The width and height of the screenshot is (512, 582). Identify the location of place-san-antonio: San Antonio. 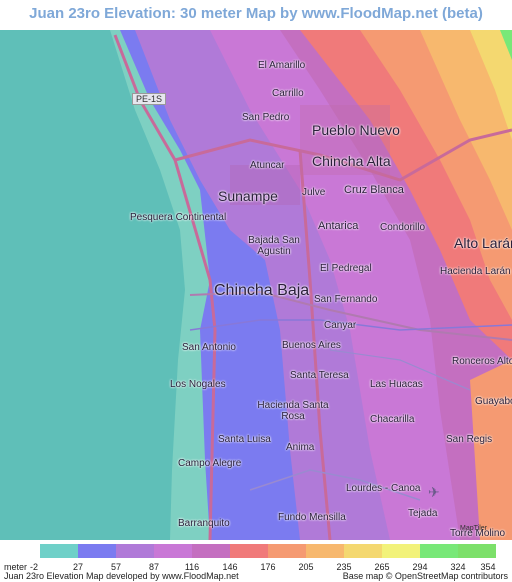
(209, 347).